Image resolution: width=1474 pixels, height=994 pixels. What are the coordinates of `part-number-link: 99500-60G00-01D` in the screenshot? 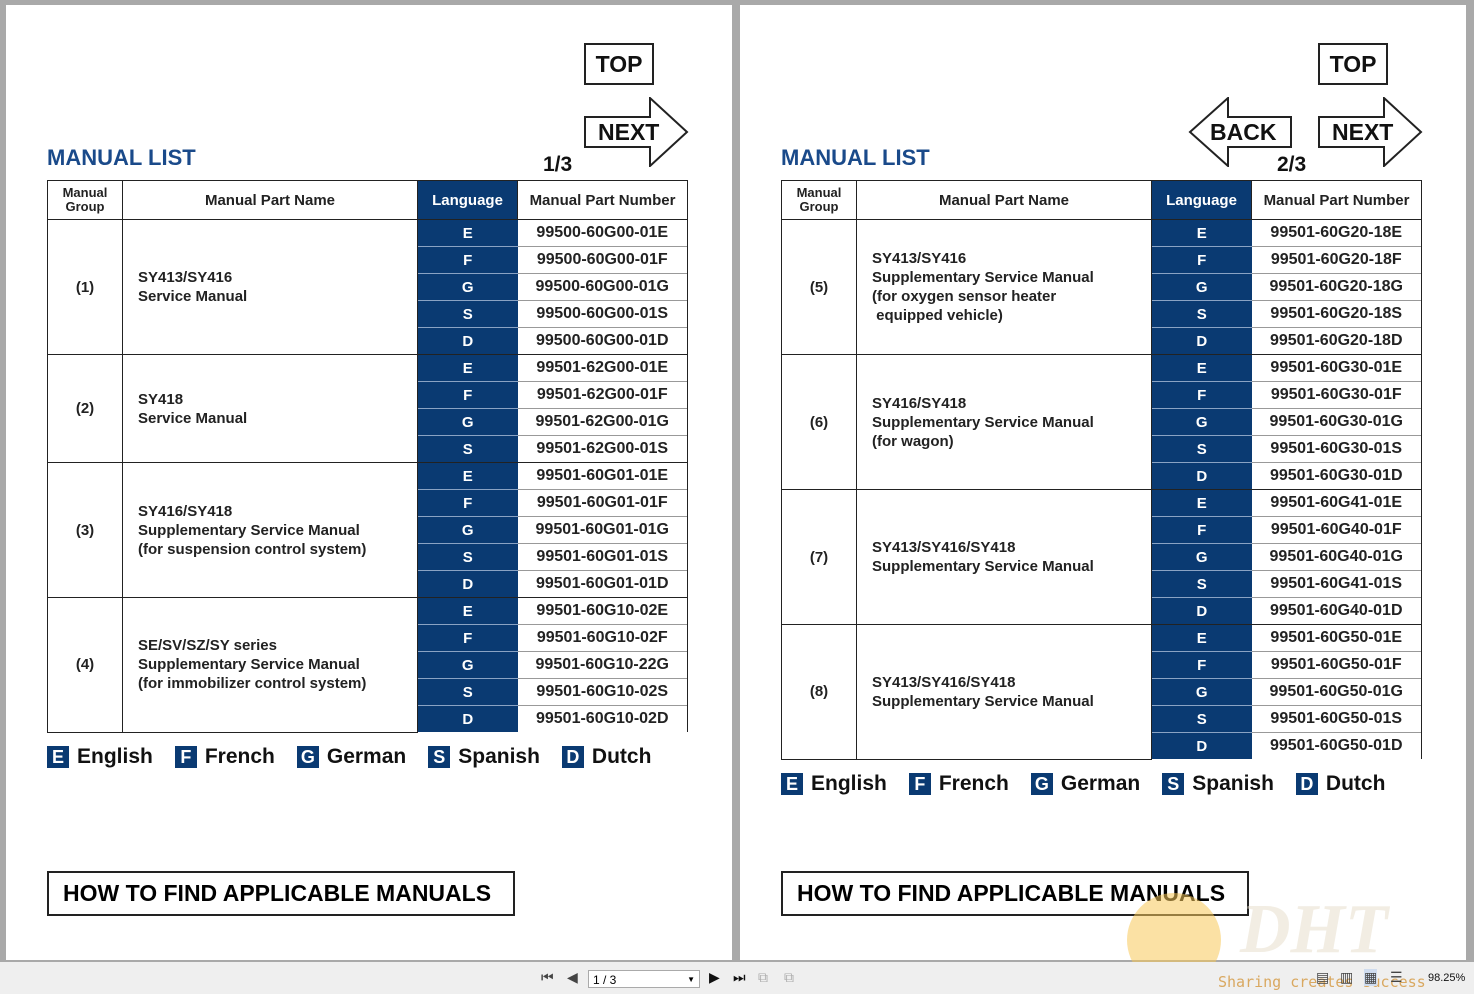 It's located at (602, 341).